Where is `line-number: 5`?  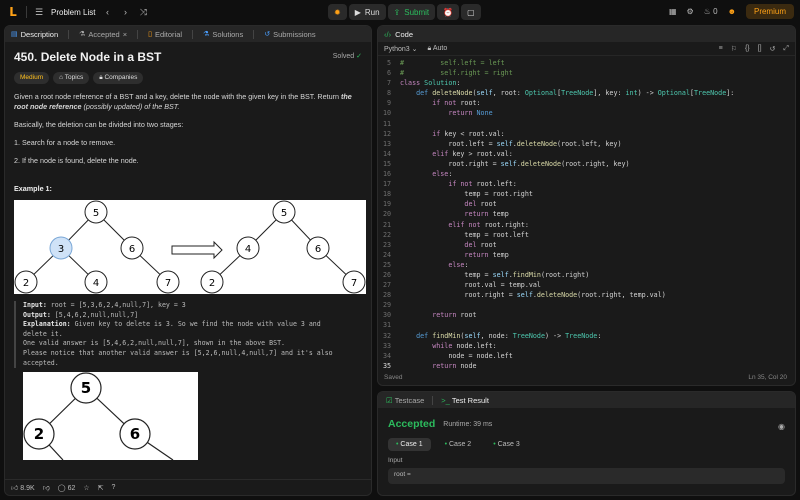 line-number: 5 is located at coordinates (388, 63).